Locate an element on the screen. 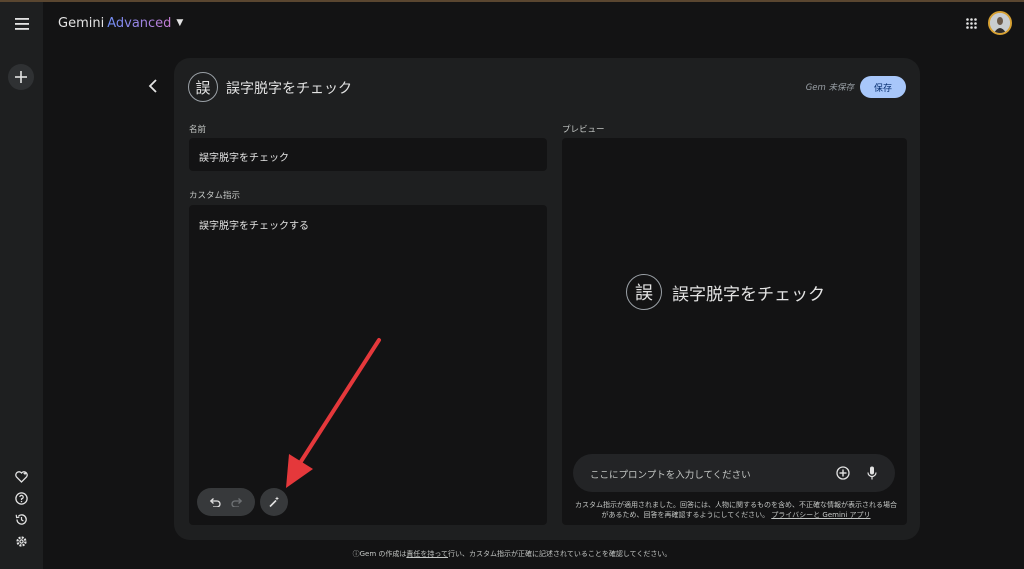 This screenshot has width=1024, height=569. gem-avatar-icon: 誤 is located at coordinates (203, 87).